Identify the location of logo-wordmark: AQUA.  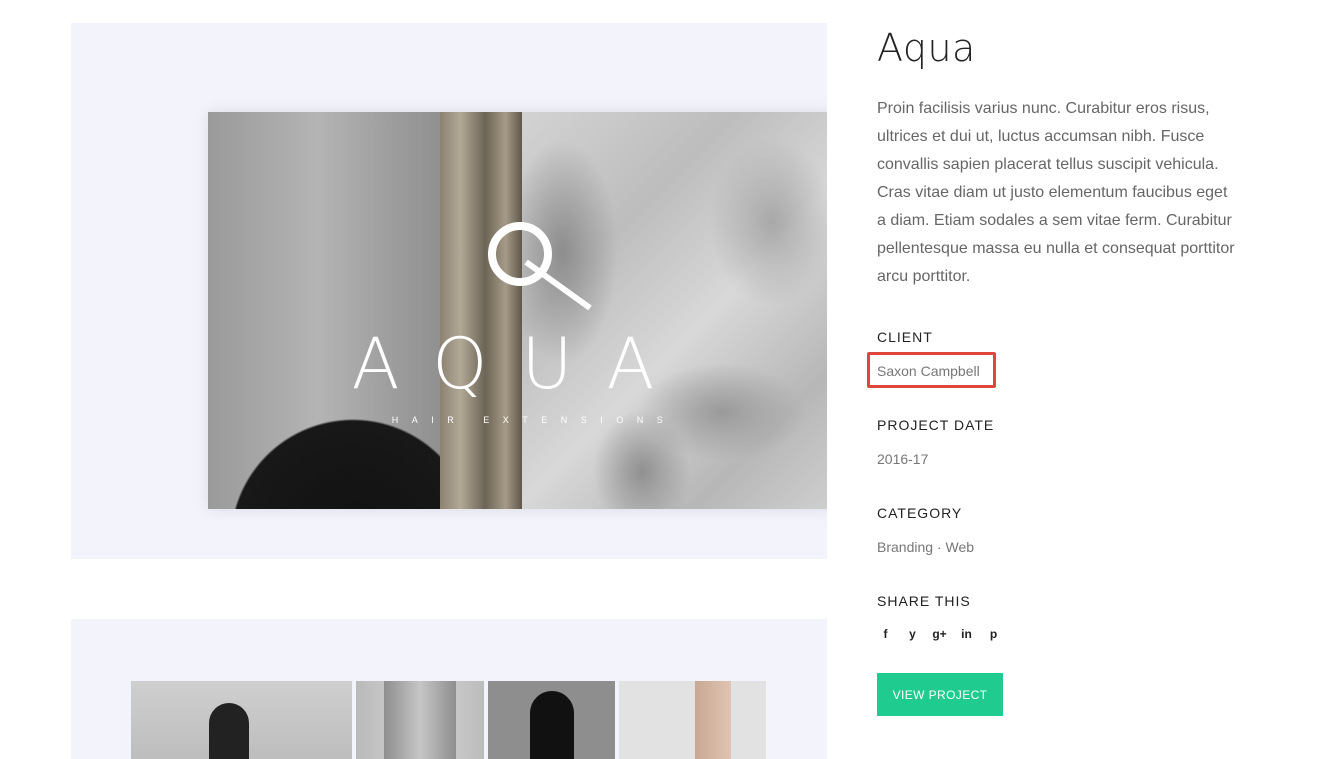
(520, 364).